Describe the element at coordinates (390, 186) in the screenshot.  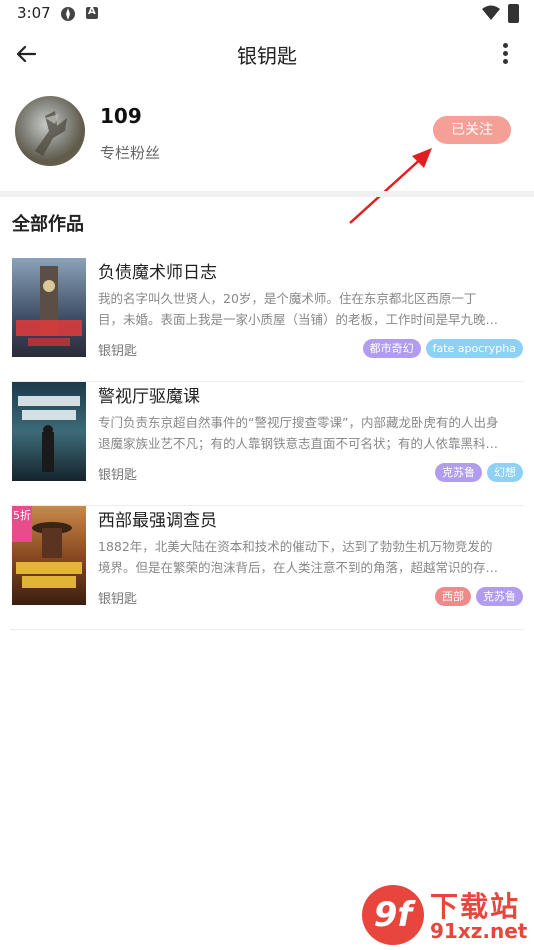
I see `annotation-arrow-icon` at that location.